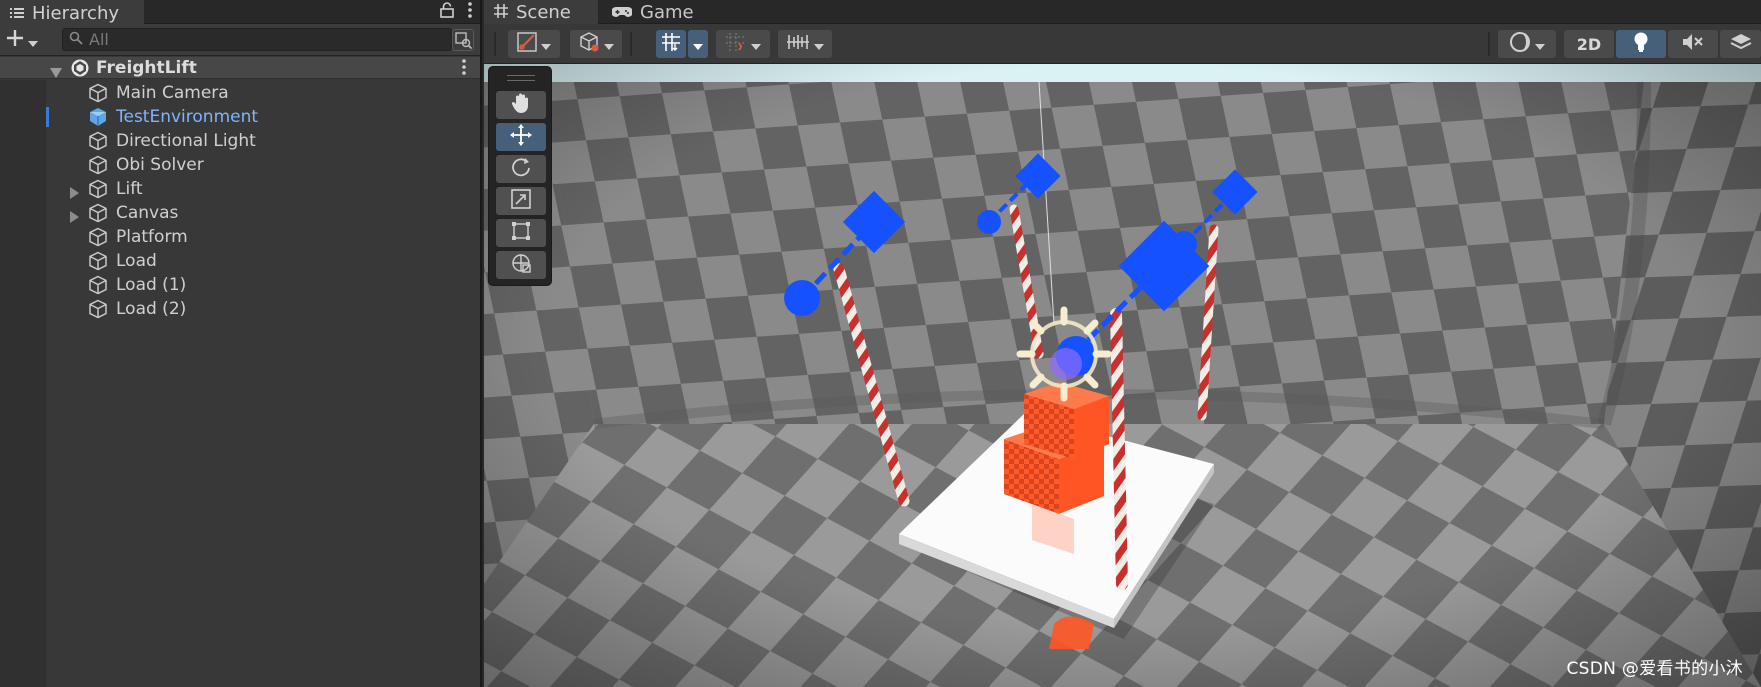 This screenshot has height=687, width=1761. I want to click on prefab-cube-icon, so click(98, 119).